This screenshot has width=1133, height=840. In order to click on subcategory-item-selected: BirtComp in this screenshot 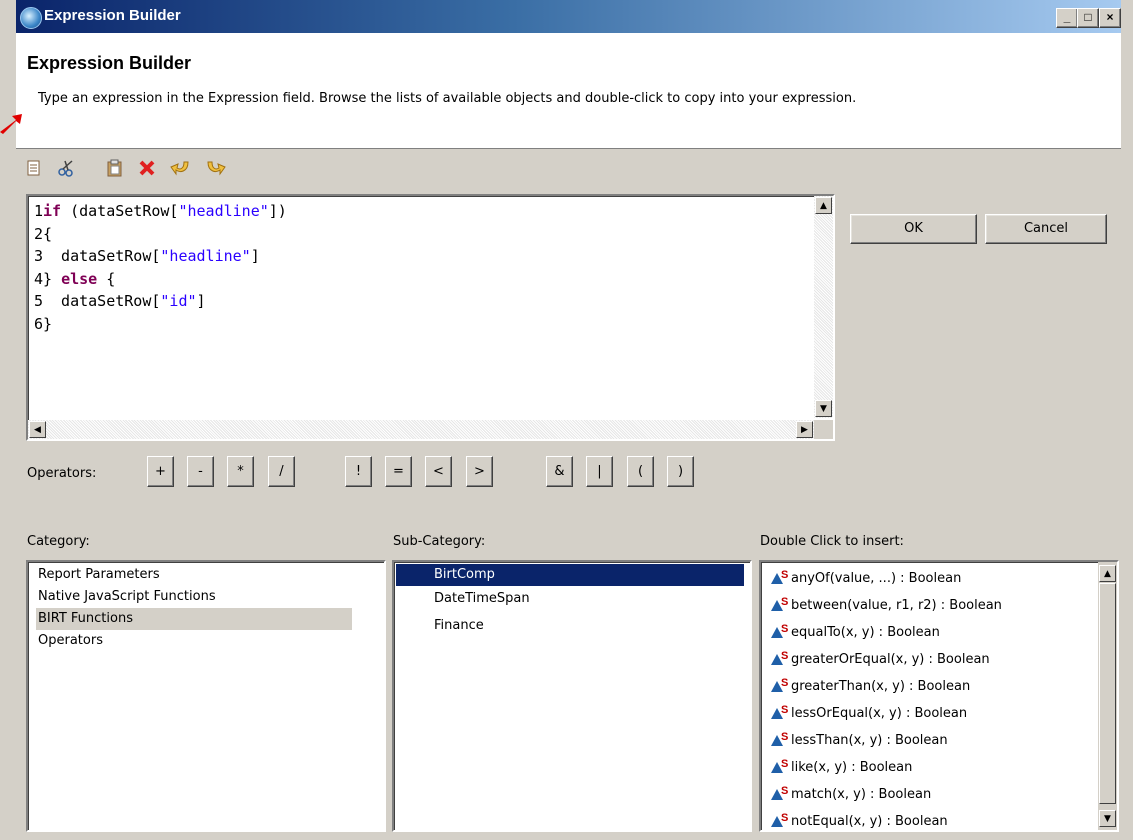, I will do `click(570, 575)`.